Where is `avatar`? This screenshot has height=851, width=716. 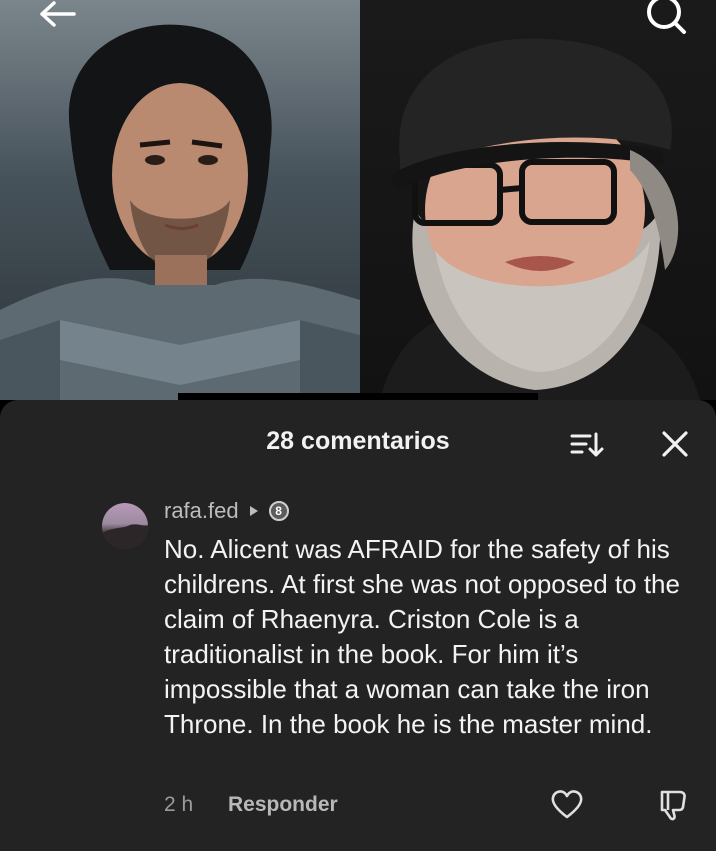
avatar is located at coordinates (125, 526).